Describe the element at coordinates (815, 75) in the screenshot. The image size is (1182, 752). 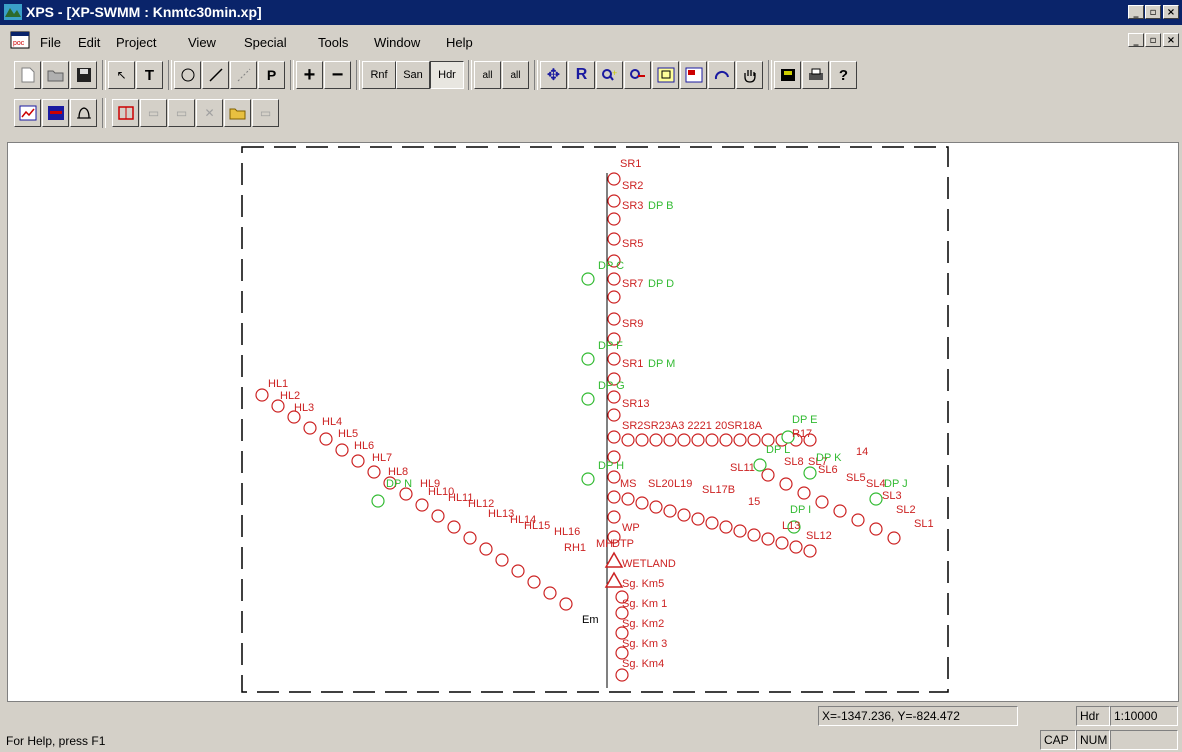
I see `print-icon` at that location.